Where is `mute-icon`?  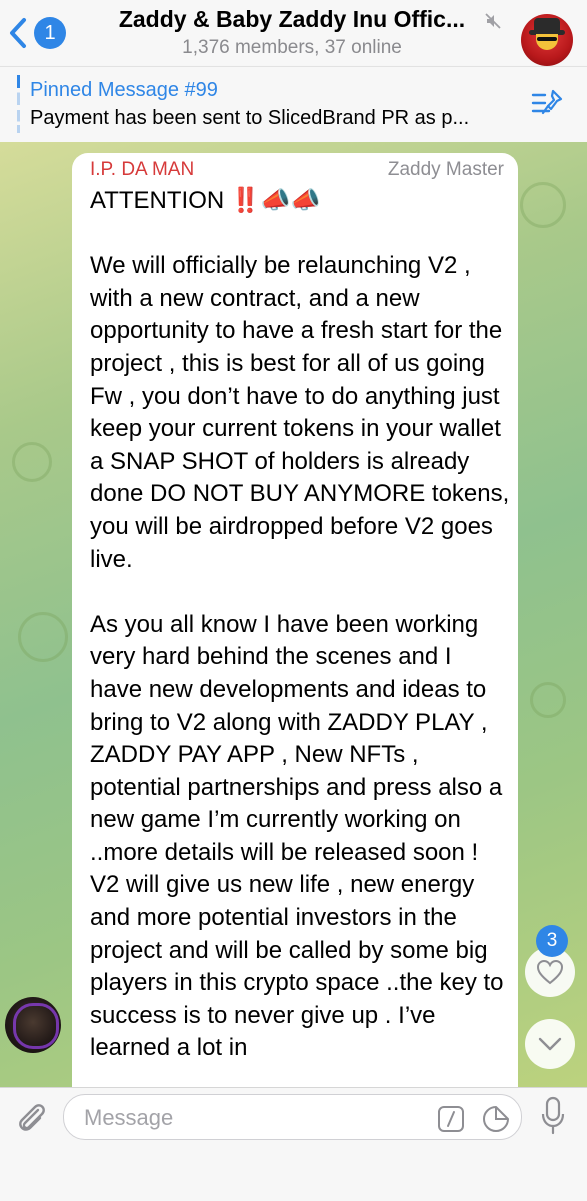 mute-icon is located at coordinates (493, 21).